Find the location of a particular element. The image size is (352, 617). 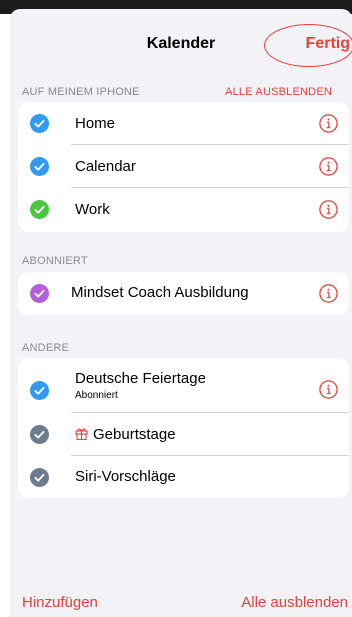

calendar-name: Home is located at coordinates (95, 123).